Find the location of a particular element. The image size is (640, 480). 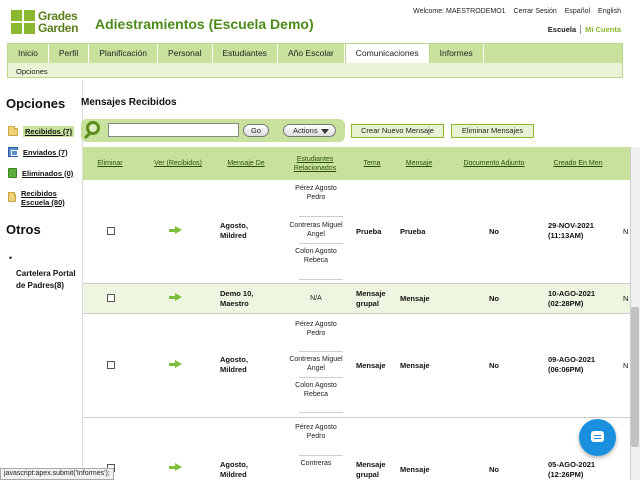

created-cell: 10-AGO-2021 (02:28PM) is located at coordinates (572, 298).